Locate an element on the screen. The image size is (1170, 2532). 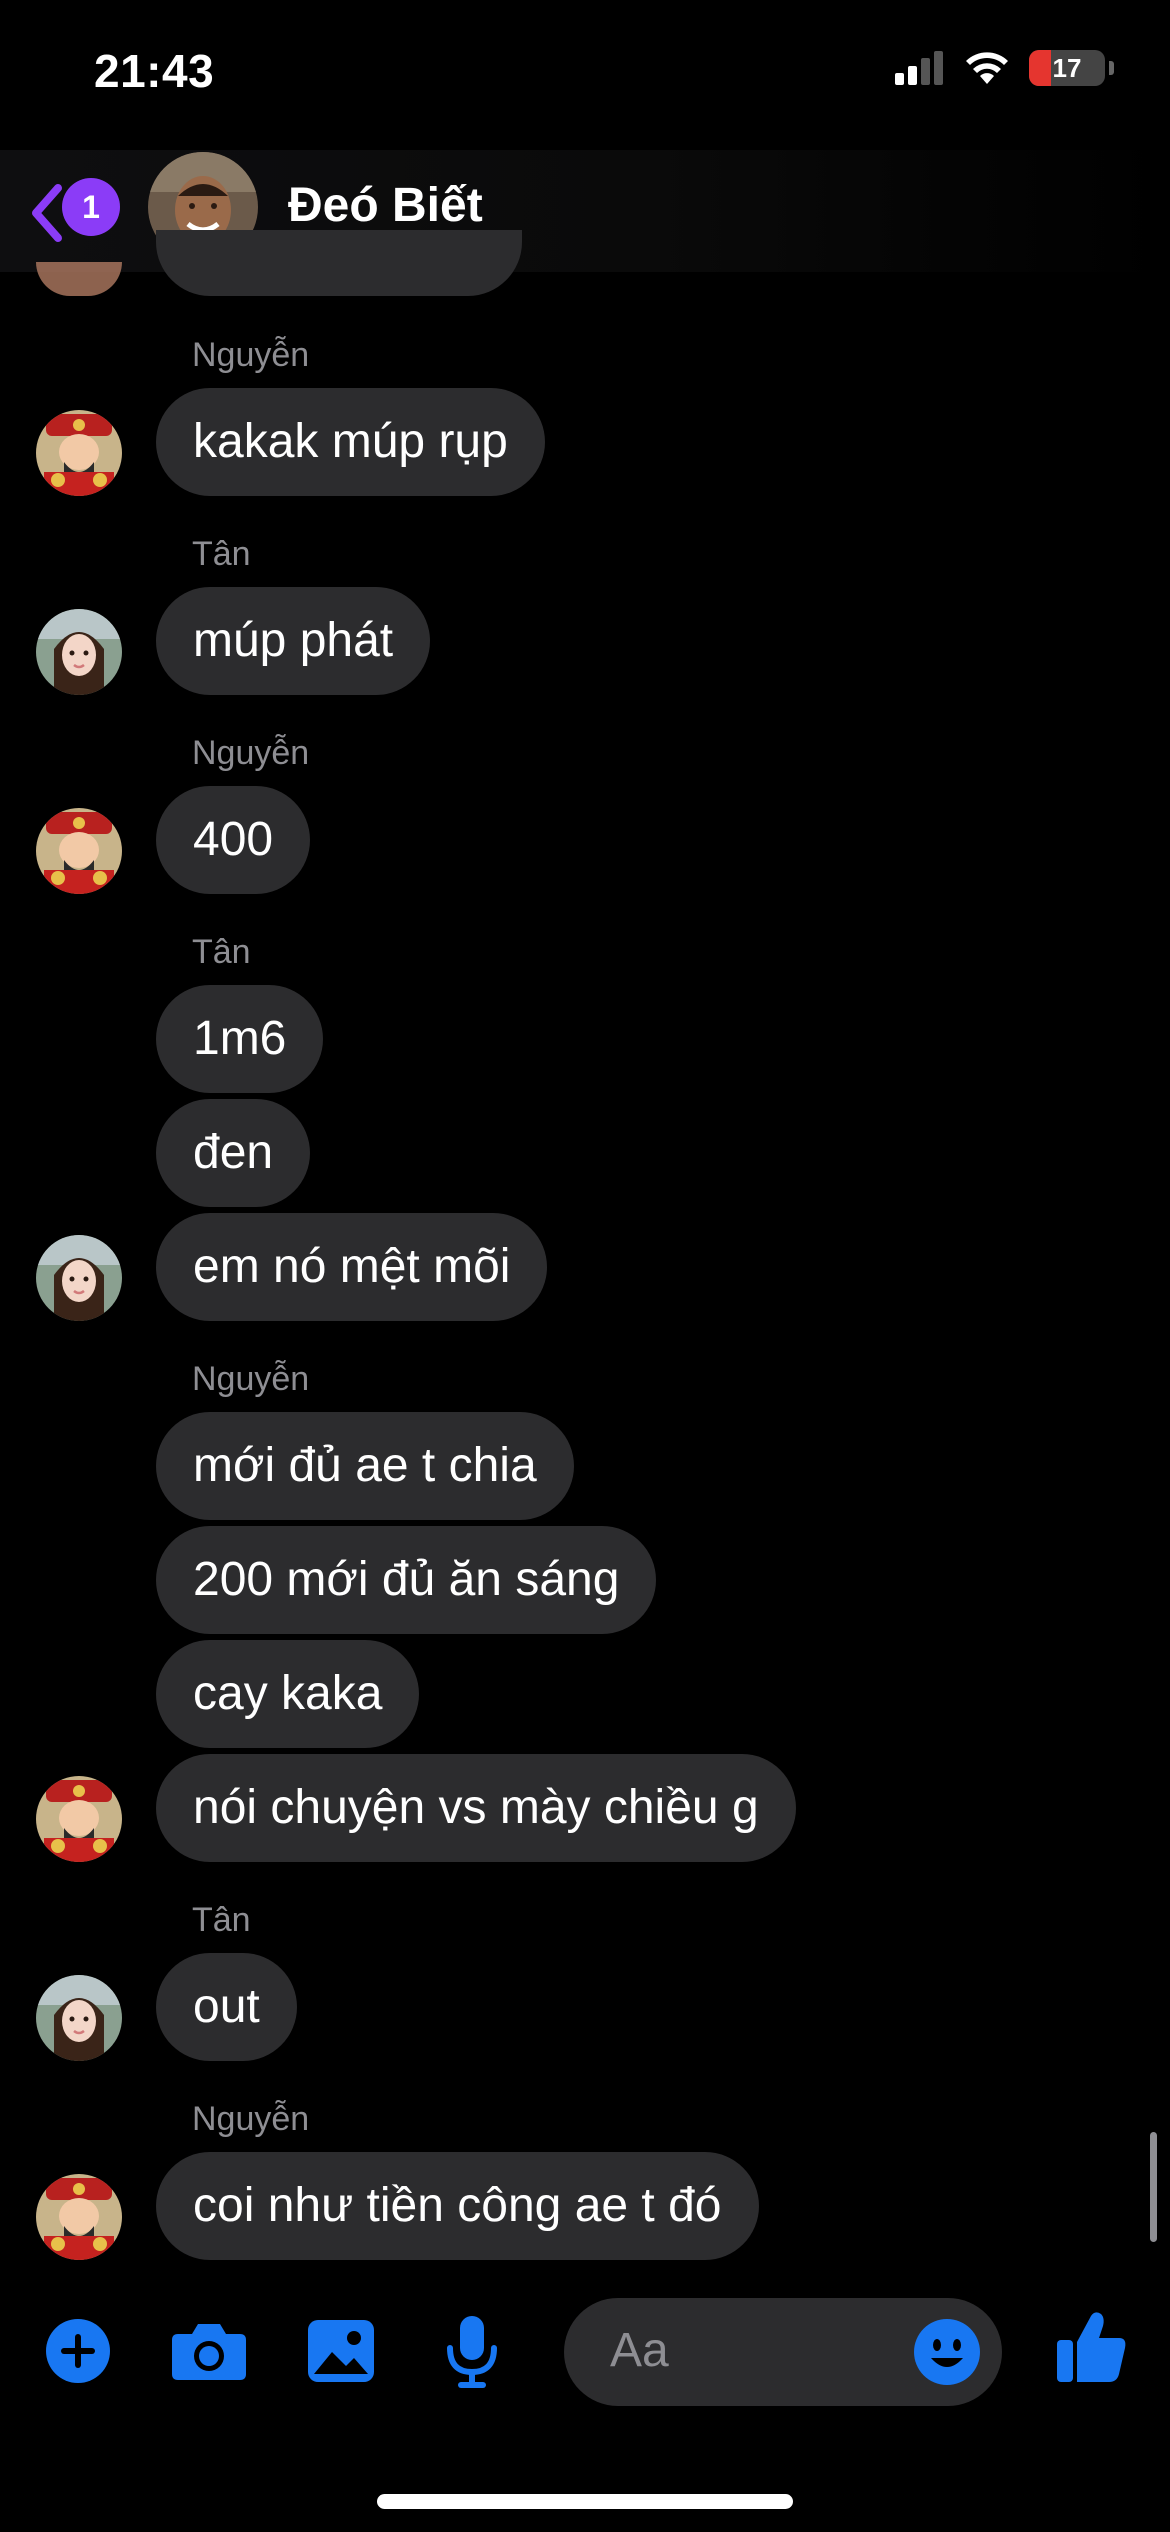
message-bubble: 400 is located at coordinates (233, 840).